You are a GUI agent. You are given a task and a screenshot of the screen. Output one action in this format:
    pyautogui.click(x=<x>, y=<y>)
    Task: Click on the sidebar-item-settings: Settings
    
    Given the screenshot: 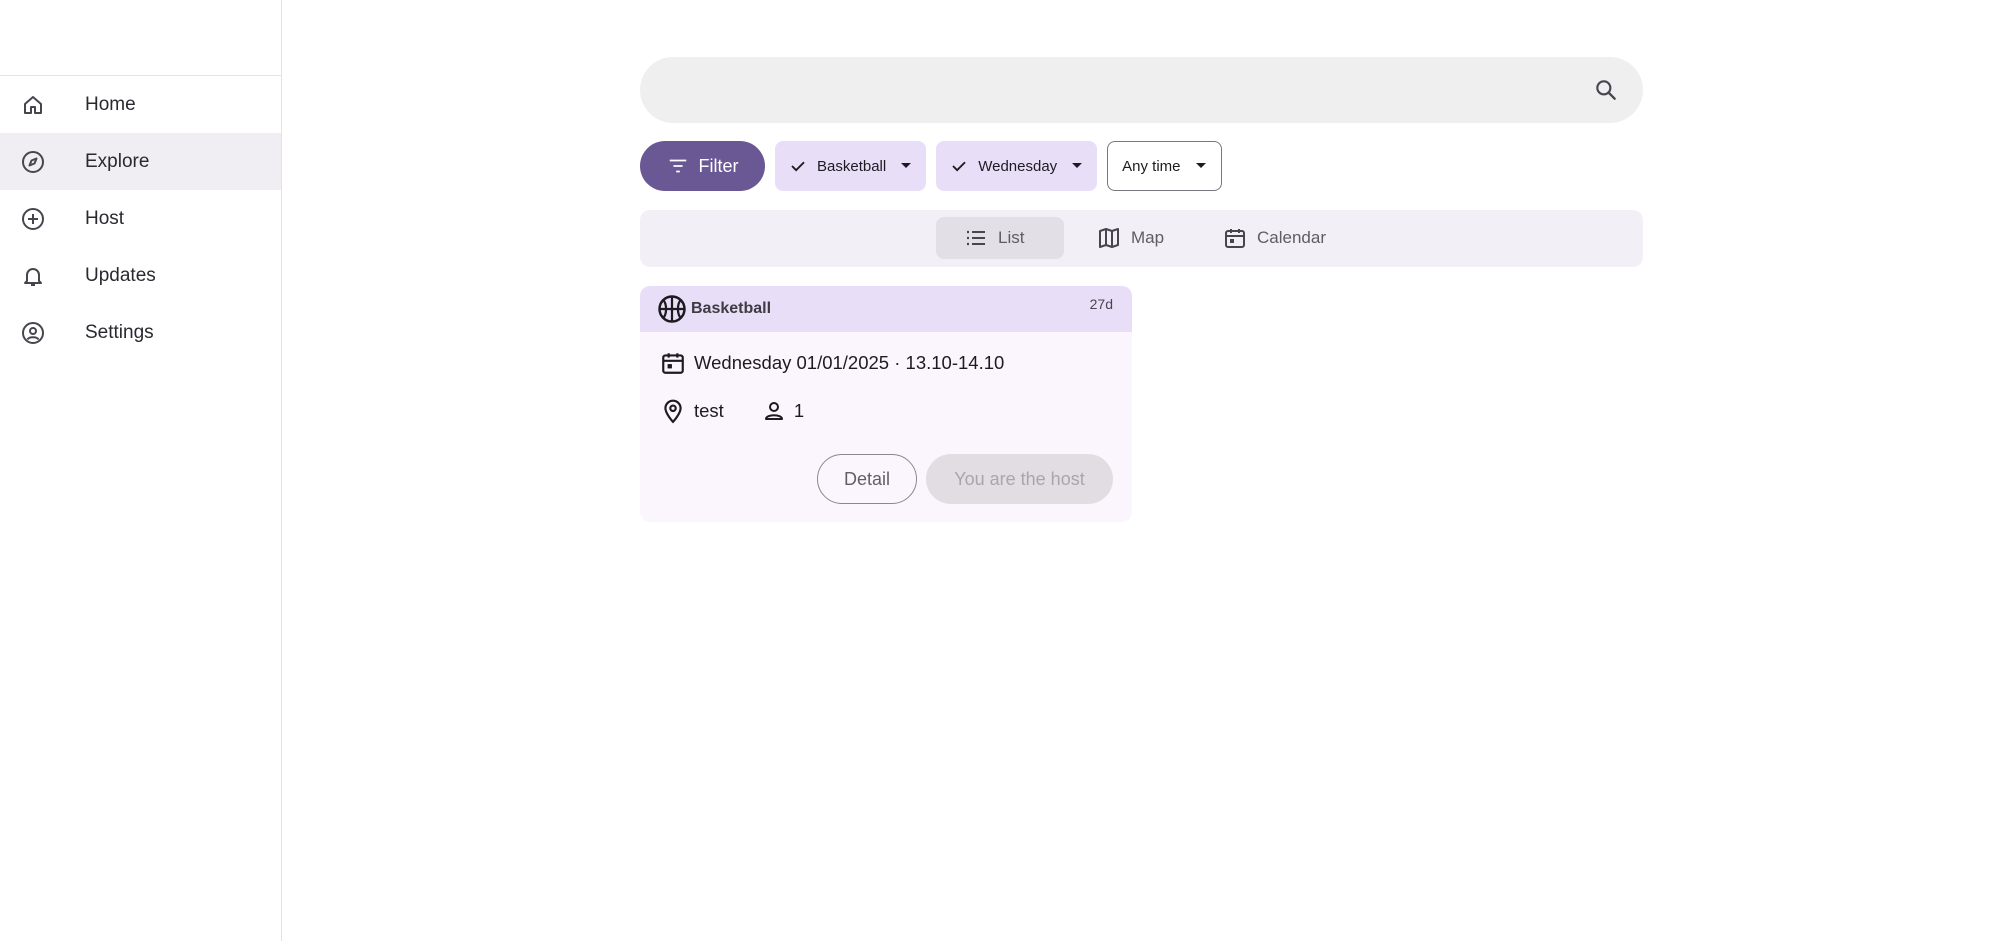 What is the action you would take?
    pyautogui.click(x=140, y=332)
    